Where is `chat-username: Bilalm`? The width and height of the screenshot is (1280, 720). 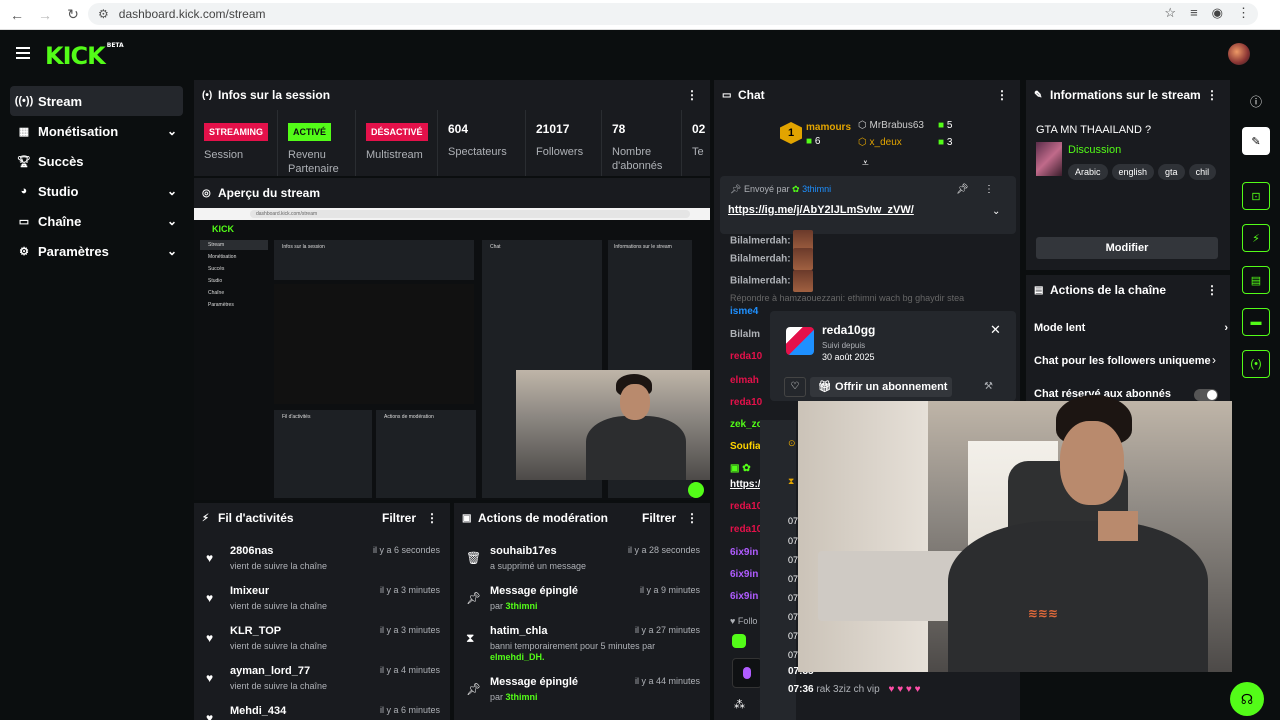 chat-username: Bilalm is located at coordinates (745, 334).